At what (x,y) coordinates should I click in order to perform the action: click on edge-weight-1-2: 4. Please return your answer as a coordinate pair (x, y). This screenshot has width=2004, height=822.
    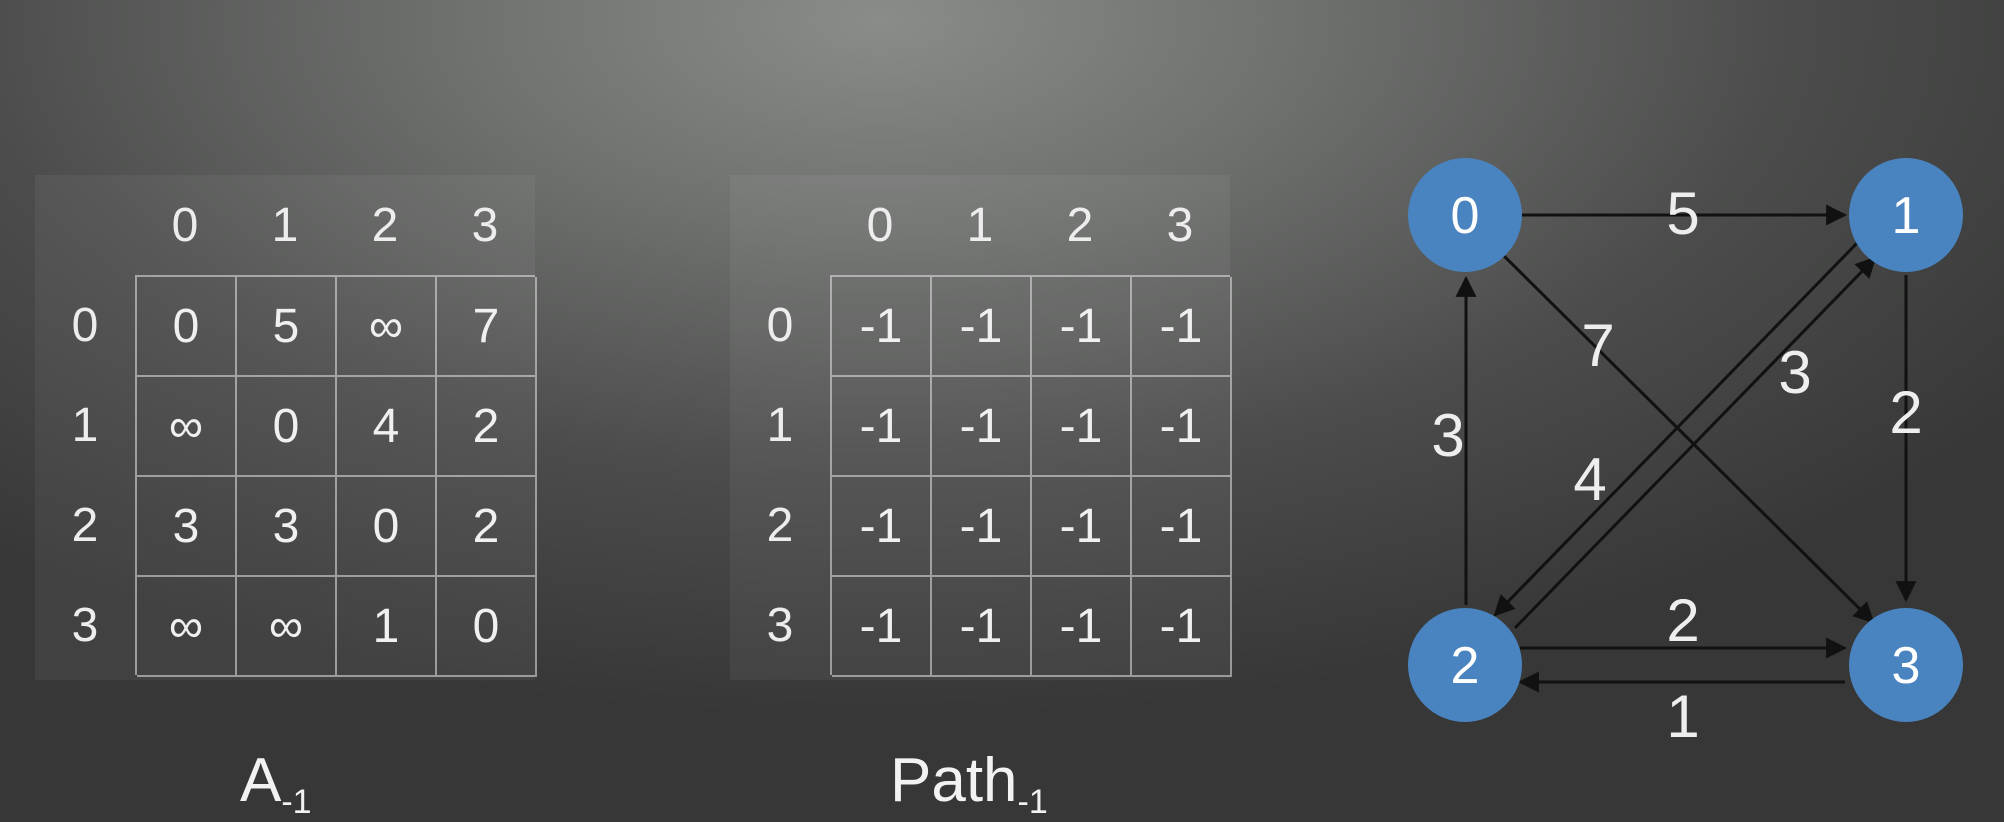
    Looking at the image, I should click on (1589, 479).